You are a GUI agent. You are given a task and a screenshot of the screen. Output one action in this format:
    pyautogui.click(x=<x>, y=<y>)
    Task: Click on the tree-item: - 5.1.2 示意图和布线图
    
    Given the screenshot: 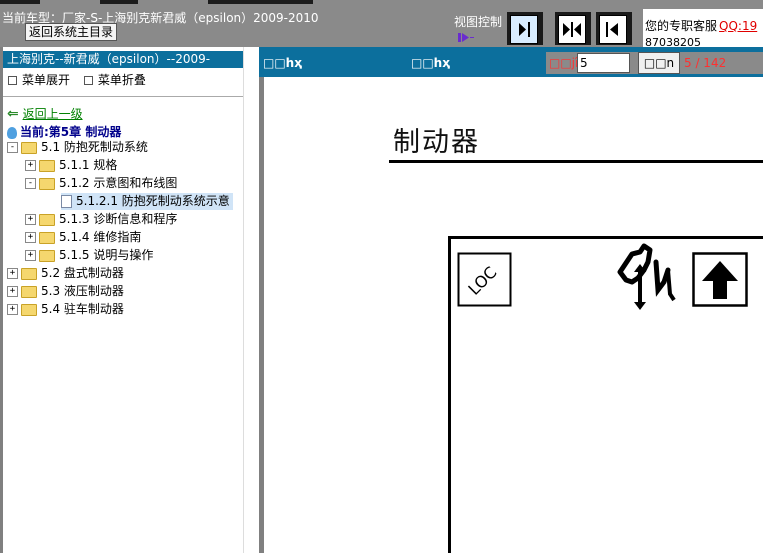 What is the action you would take?
    pyautogui.click(x=101, y=183)
    